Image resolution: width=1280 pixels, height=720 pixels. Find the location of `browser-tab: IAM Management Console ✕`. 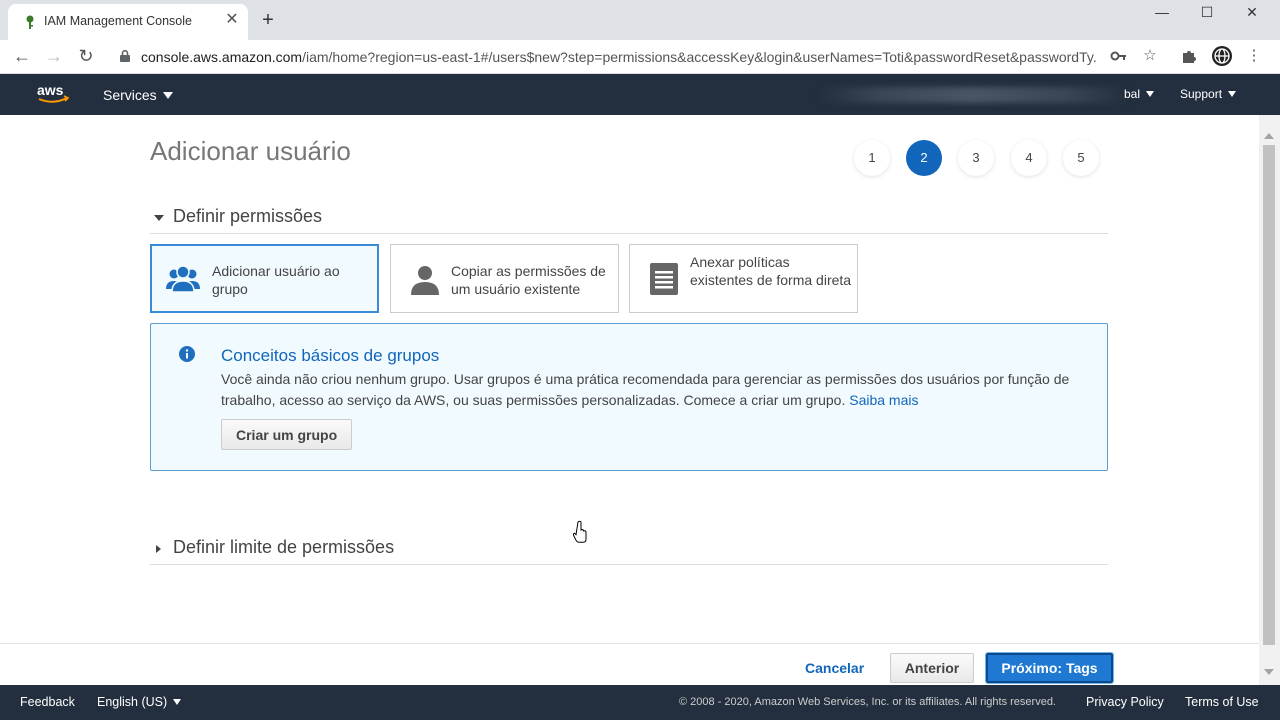

browser-tab: IAM Management Console ✕ is located at coordinates (128, 22).